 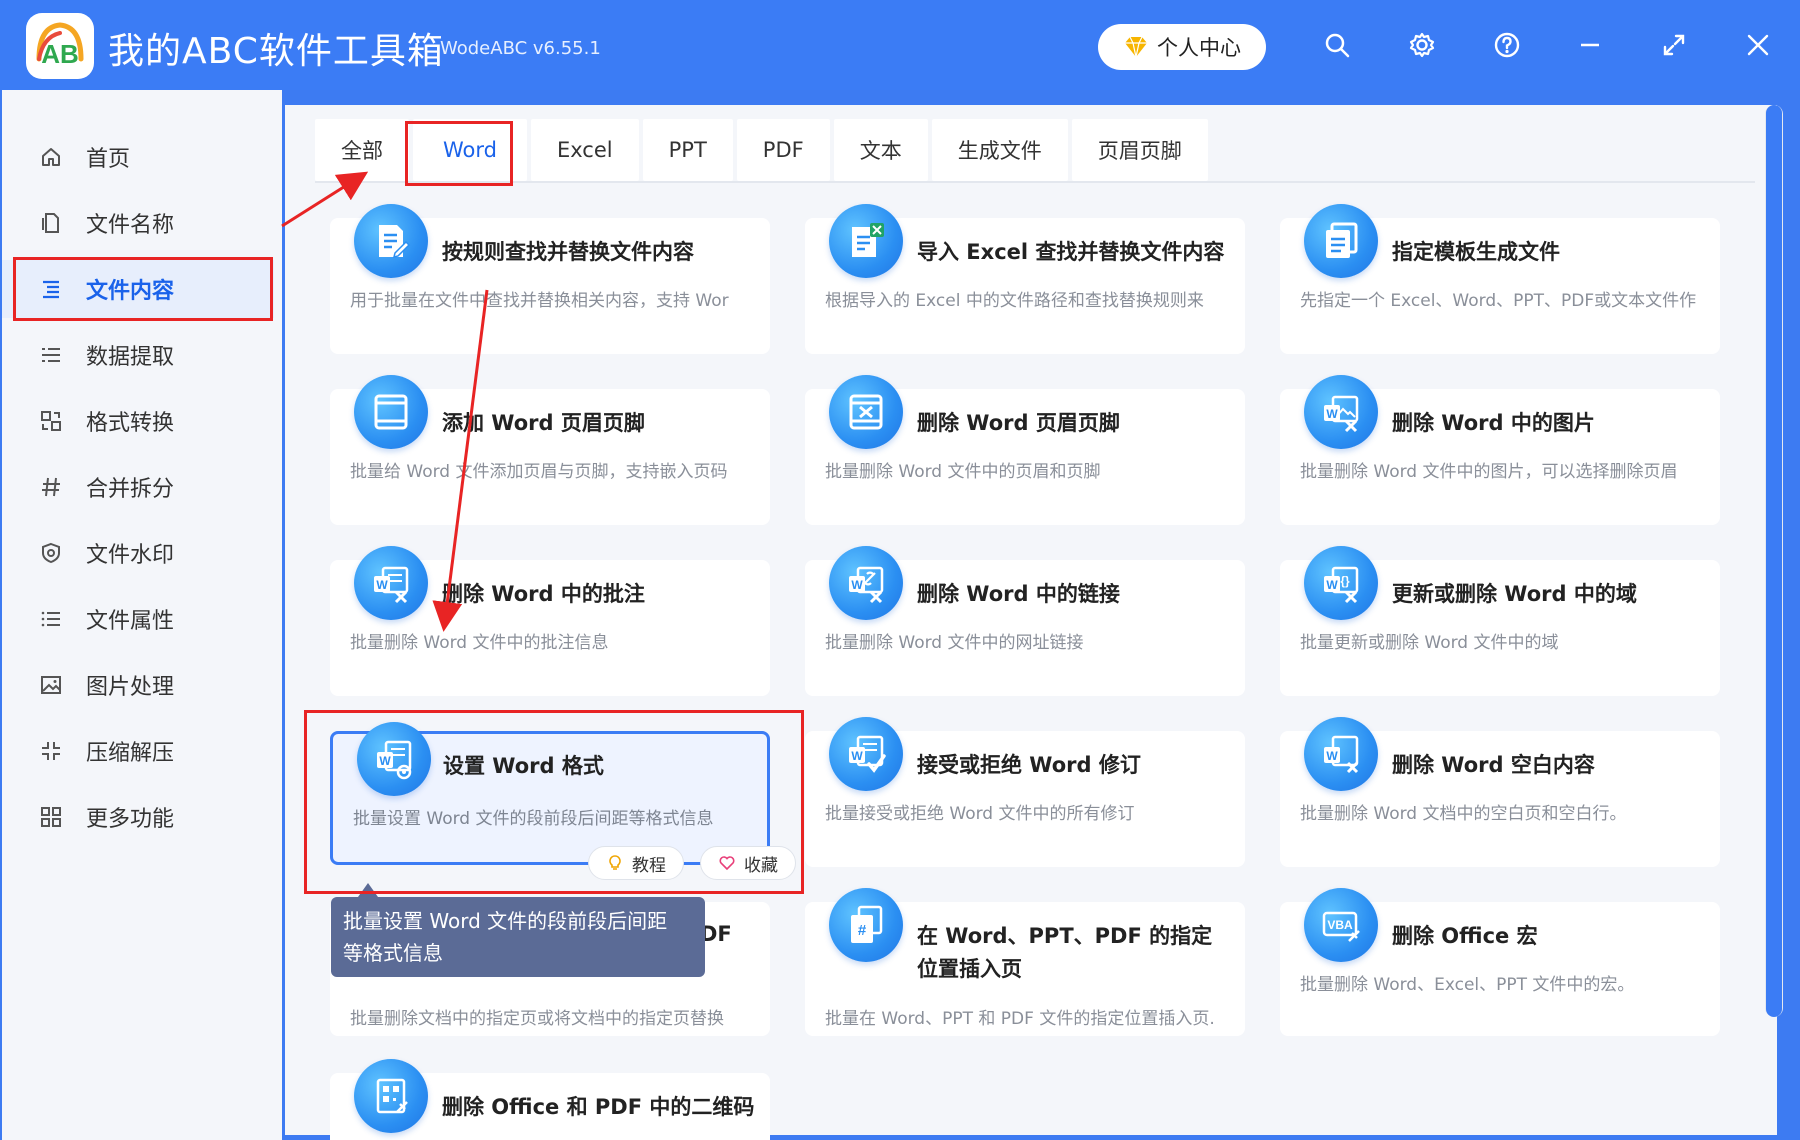 What do you see at coordinates (1463, 814) in the screenshot?
I see `tool-description: 批量删除 Word 文档中的空白页和空白行。` at bounding box center [1463, 814].